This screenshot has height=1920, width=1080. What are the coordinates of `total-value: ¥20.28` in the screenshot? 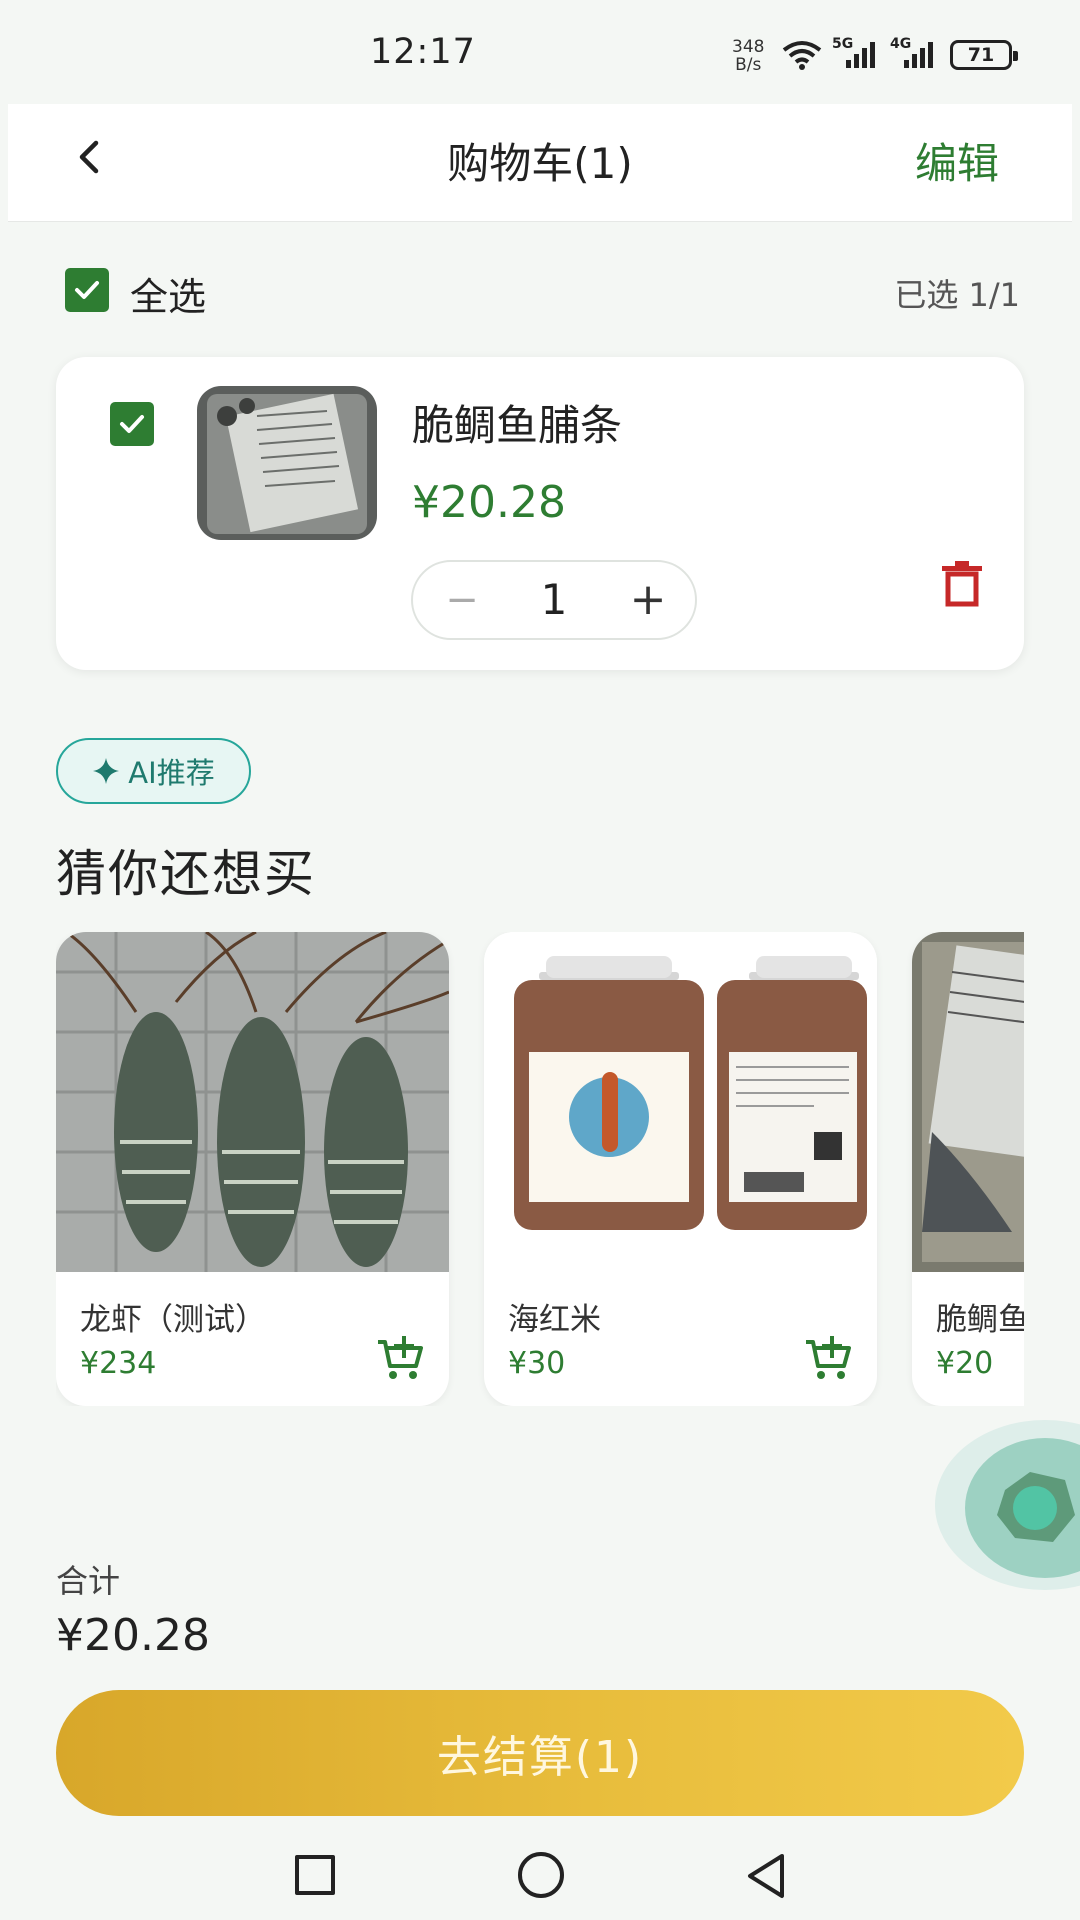 It's located at (133, 1635).